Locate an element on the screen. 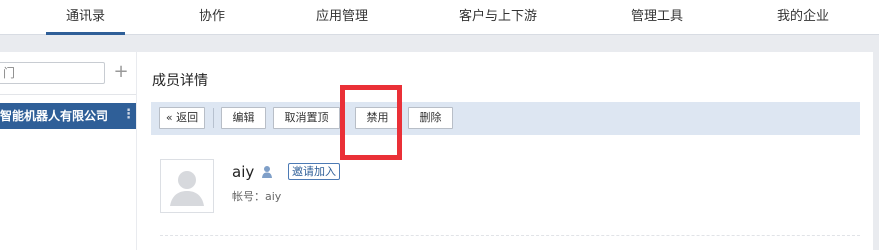  tab-my-enterprise: 我的企业 is located at coordinates (803, 17).